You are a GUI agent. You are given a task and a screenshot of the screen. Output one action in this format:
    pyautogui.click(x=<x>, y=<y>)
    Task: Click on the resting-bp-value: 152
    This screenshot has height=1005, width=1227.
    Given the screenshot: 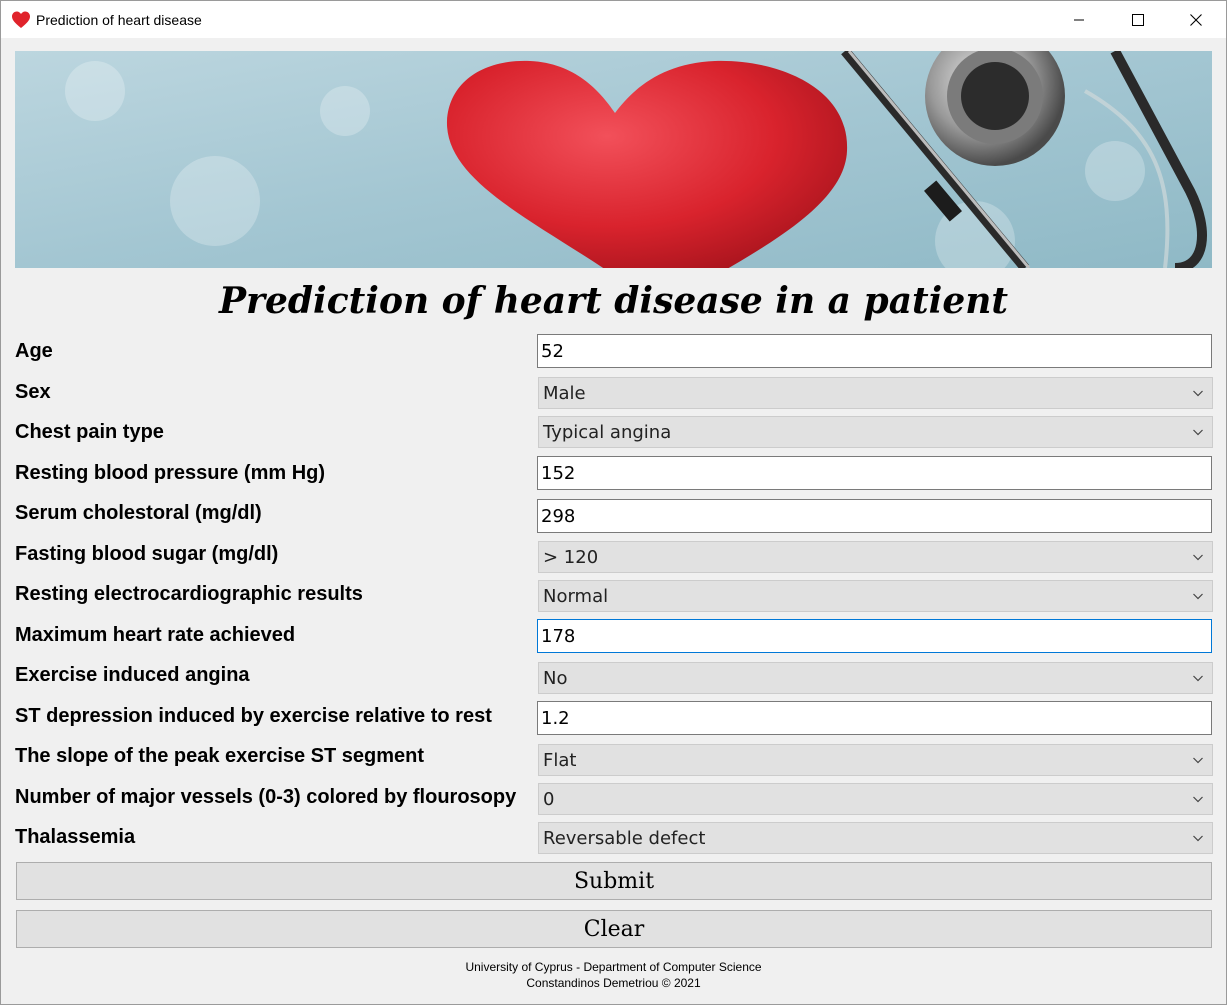 What is the action you would take?
    pyautogui.click(x=558, y=473)
    